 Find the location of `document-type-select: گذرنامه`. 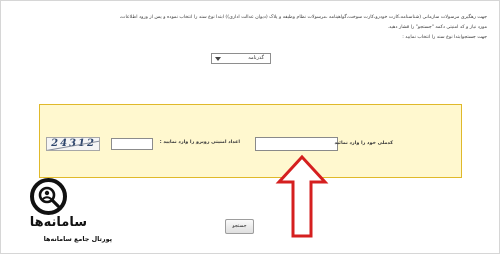

document-type-select: گذرنامه is located at coordinates (241, 58).